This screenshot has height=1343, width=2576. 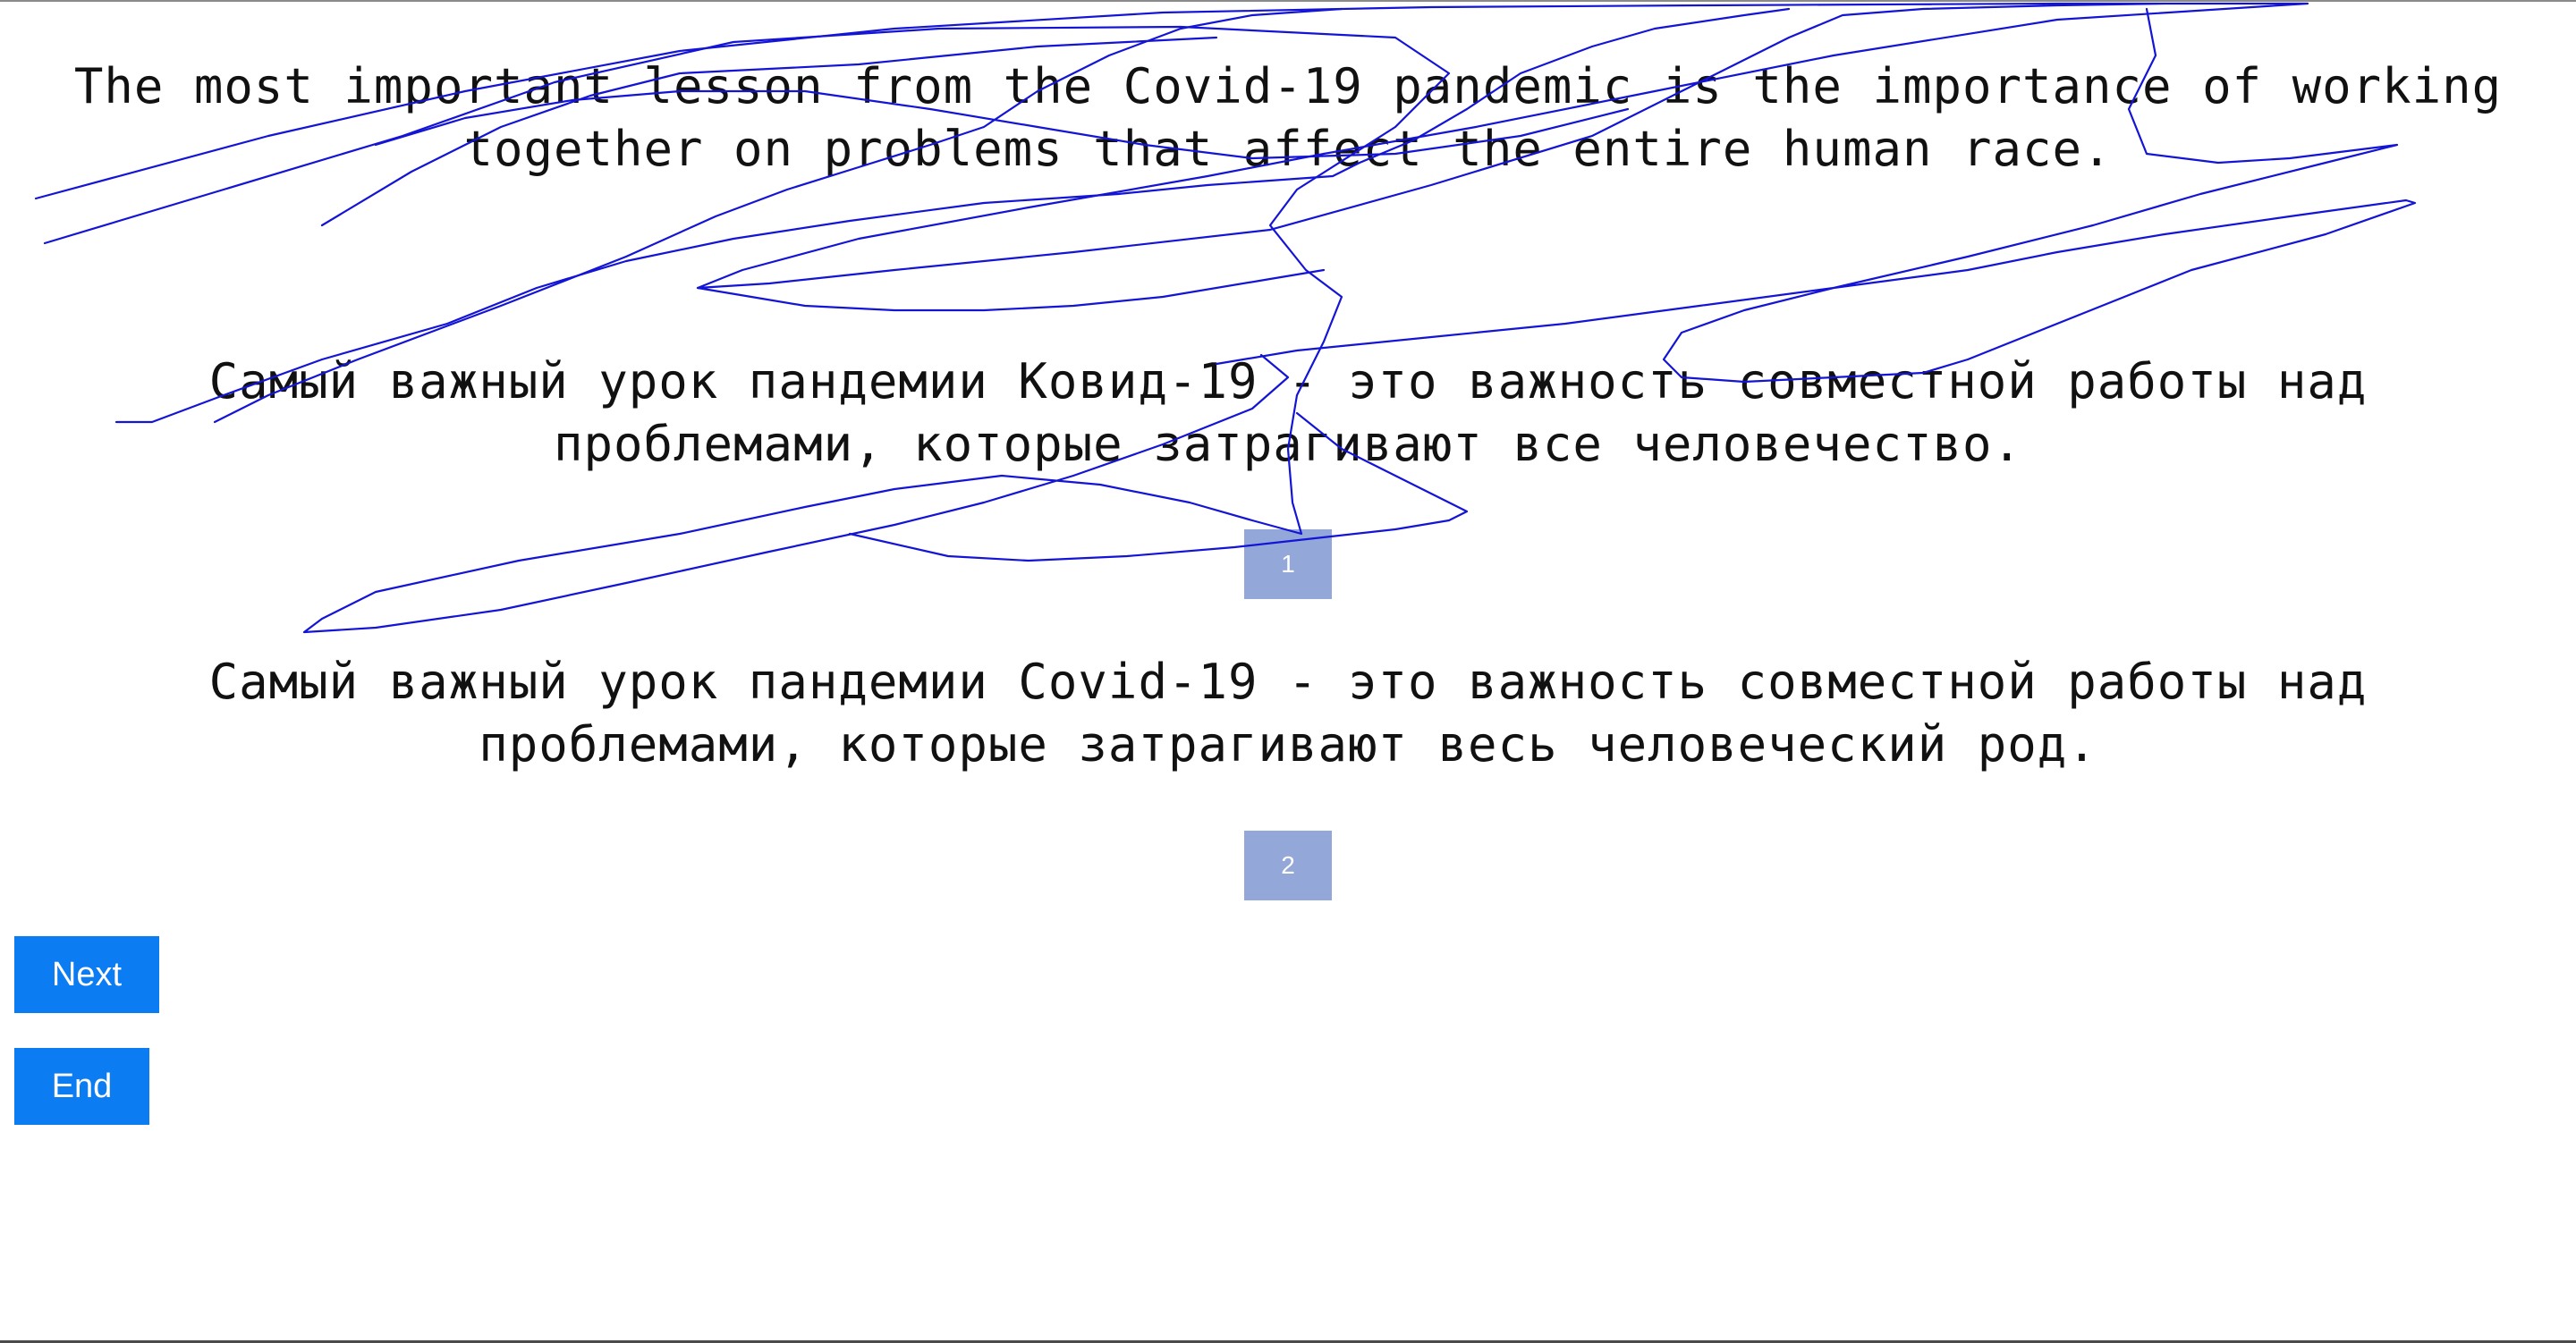 I want to click on next-button: Next, so click(x=86, y=974).